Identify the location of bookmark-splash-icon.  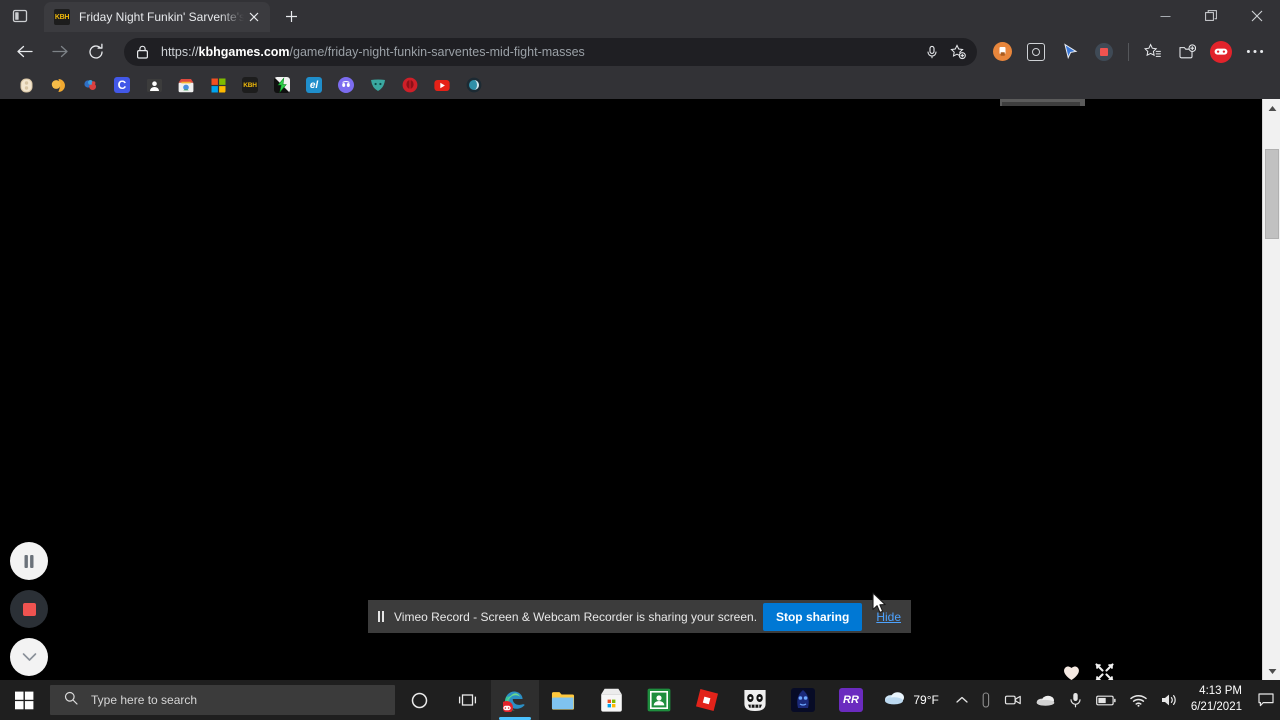
(90, 85).